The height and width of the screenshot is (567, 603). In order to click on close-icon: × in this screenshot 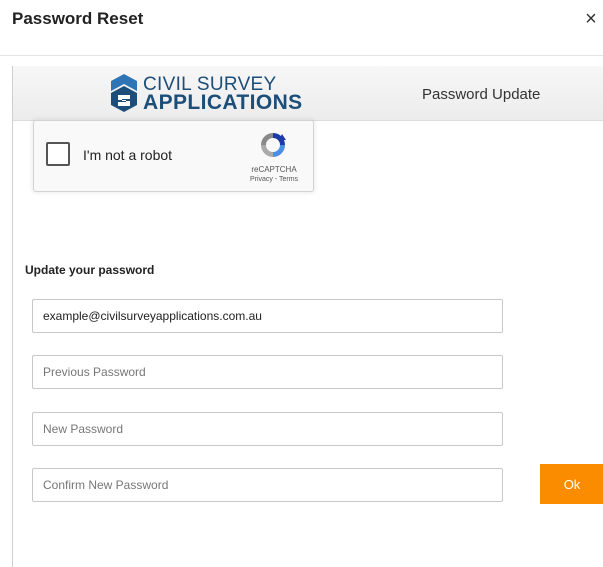, I will do `click(591, 19)`.